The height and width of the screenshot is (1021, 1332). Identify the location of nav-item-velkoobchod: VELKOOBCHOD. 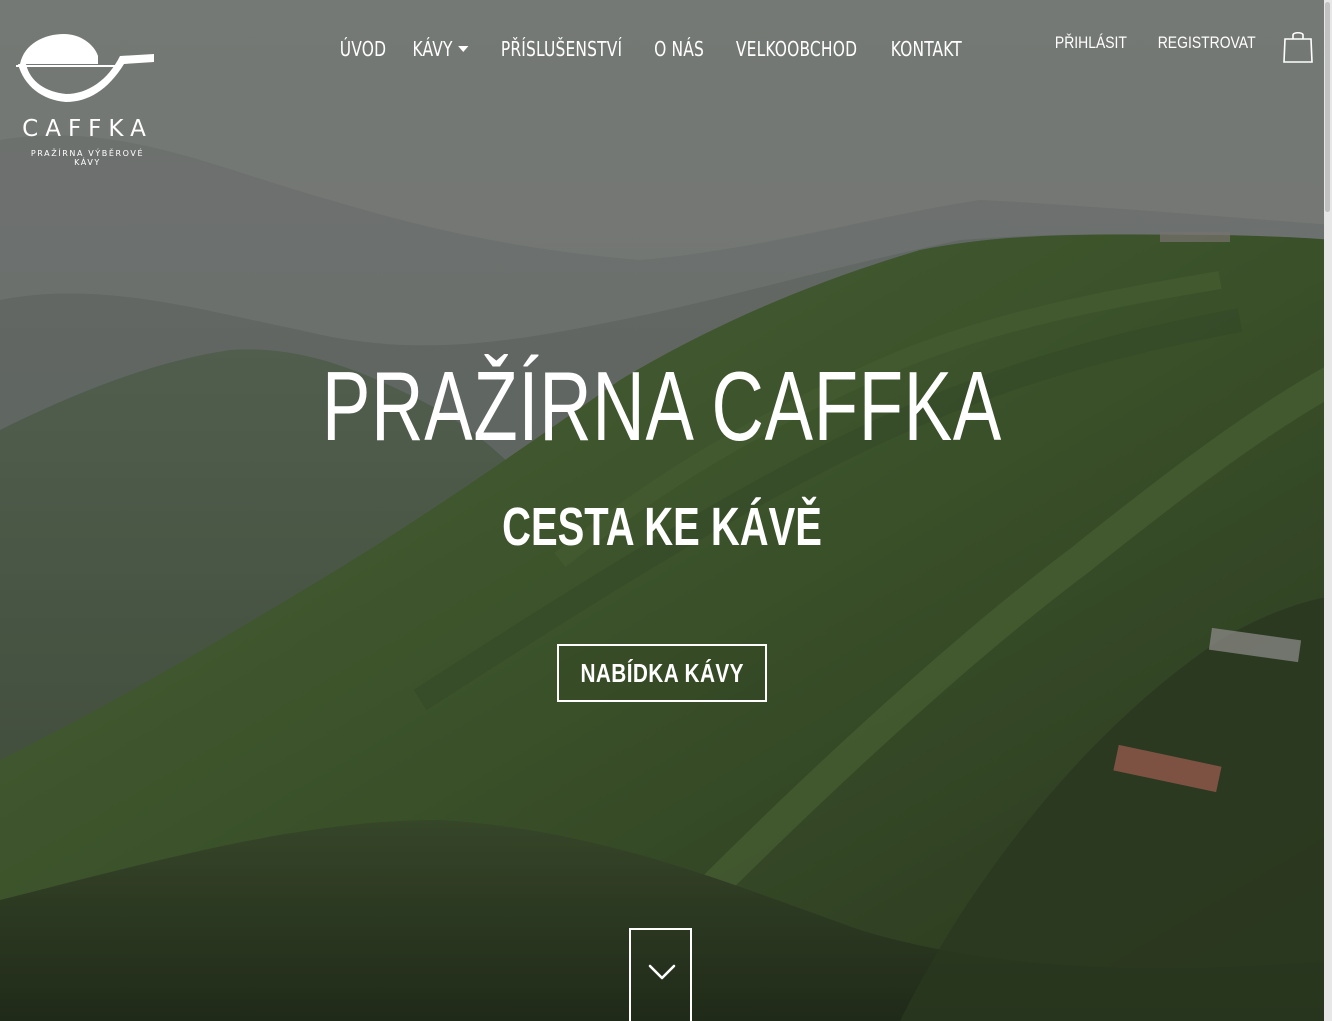
(796, 49).